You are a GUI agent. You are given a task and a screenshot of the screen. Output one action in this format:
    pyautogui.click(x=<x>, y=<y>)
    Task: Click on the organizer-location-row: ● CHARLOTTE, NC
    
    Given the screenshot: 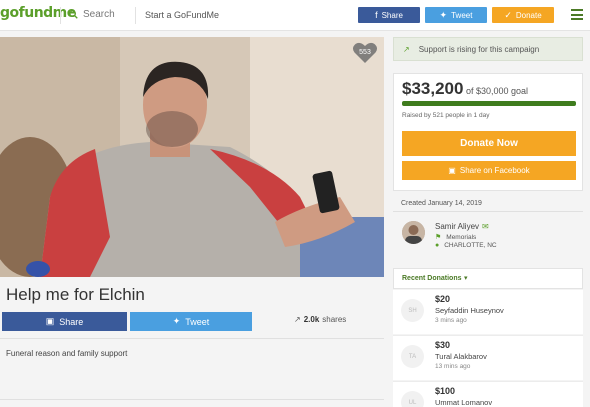 What is the action you would take?
    pyautogui.click(x=466, y=245)
    